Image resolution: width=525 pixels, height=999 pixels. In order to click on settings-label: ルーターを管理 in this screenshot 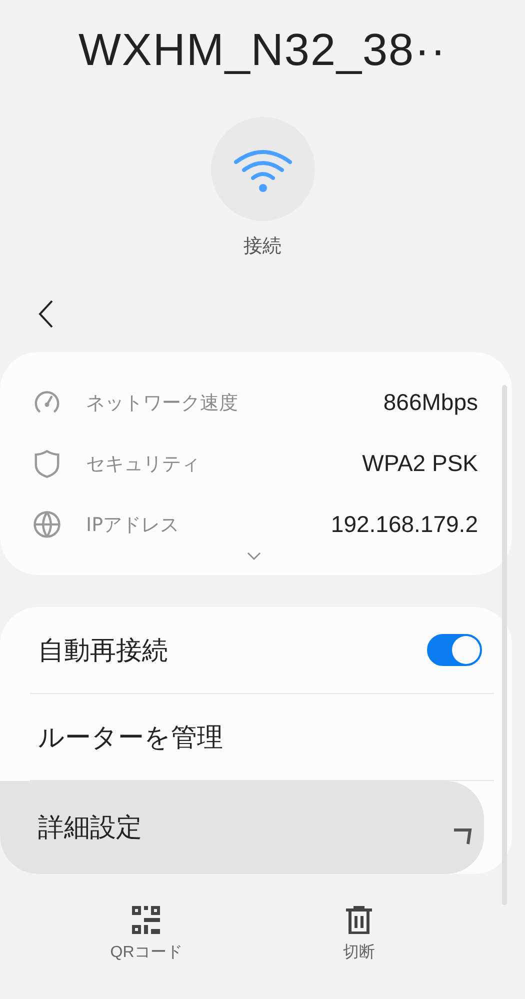, I will do `click(130, 738)`.